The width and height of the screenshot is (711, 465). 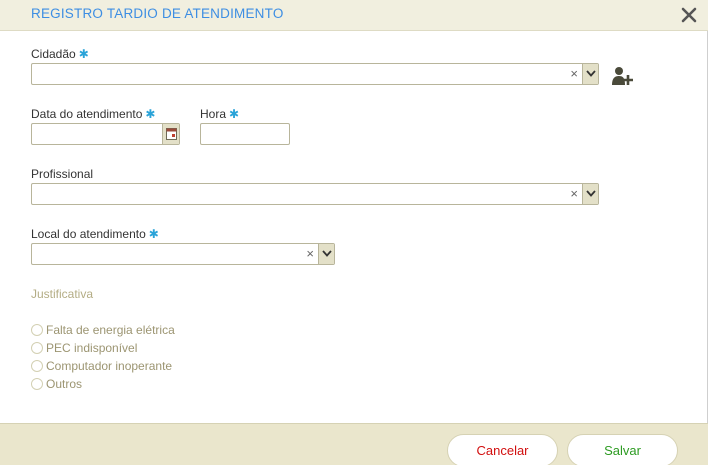 I want to click on calendar-icon, so click(x=171, y=134).